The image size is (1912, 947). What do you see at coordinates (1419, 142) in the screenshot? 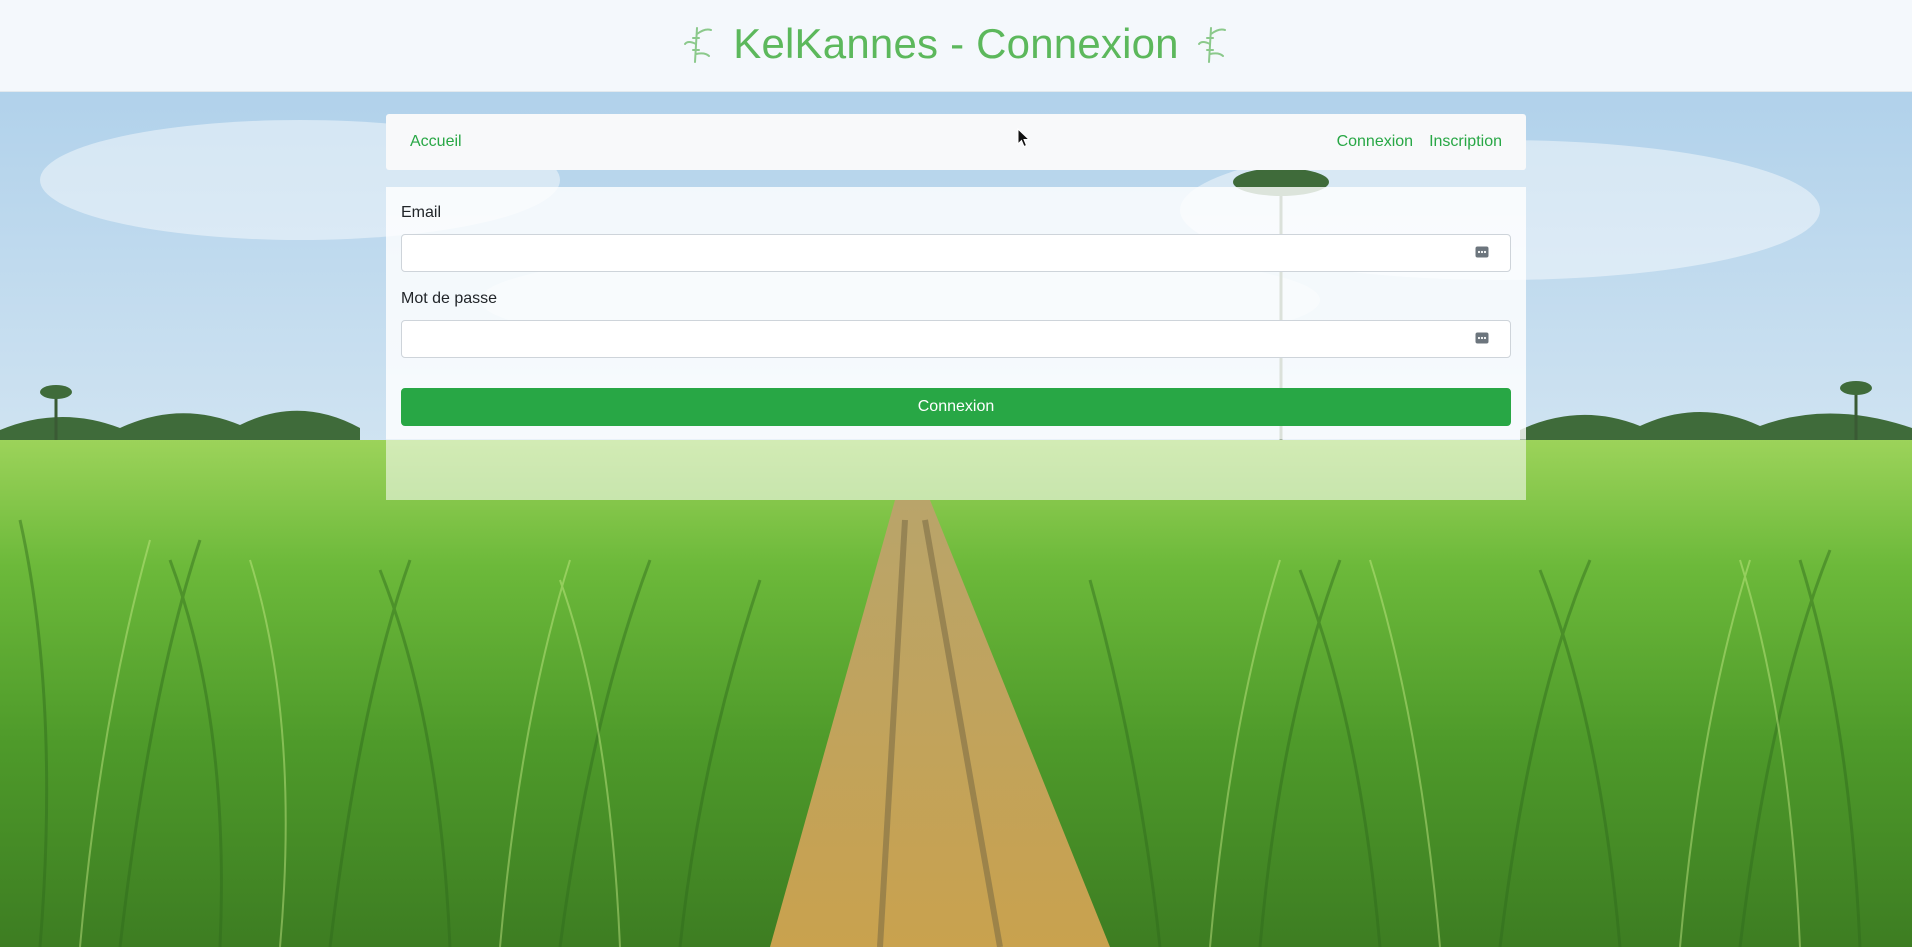
I see `nav-right-group: Connexion Inscription` at bounding box center [1419, 142].